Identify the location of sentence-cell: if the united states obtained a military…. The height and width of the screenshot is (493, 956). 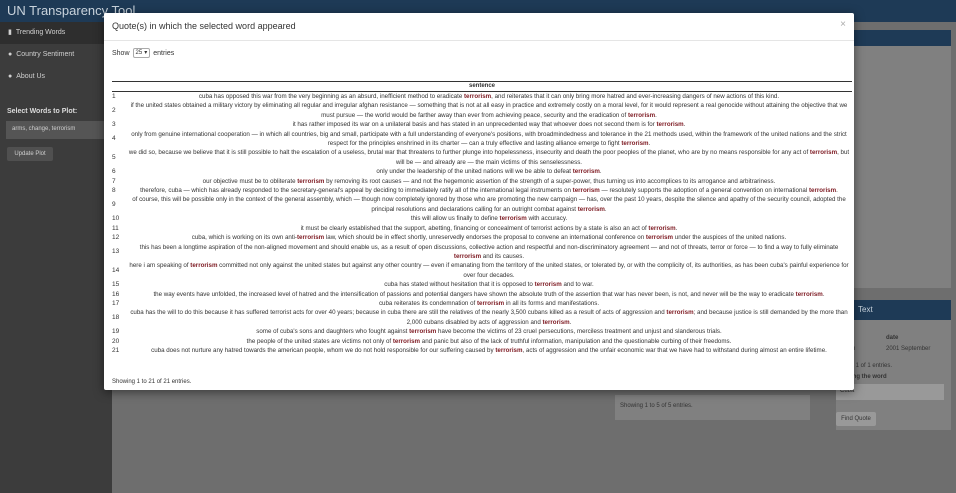
(489, 110).